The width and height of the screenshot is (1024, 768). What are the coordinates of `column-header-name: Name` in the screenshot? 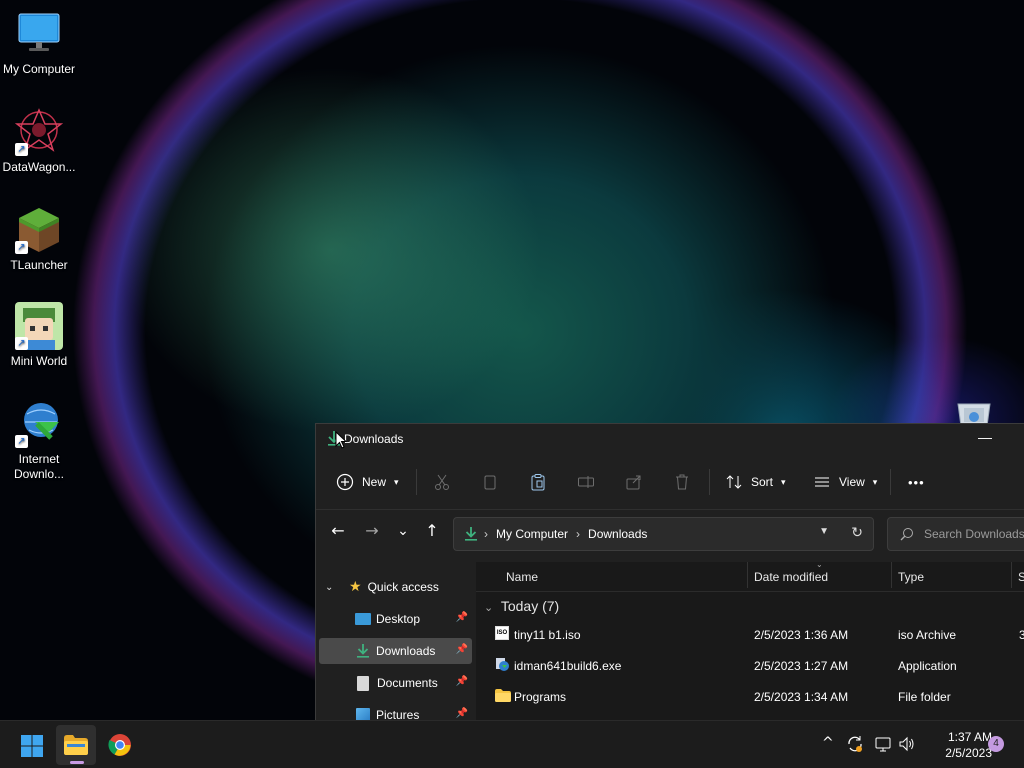 It's located at (522, 577).